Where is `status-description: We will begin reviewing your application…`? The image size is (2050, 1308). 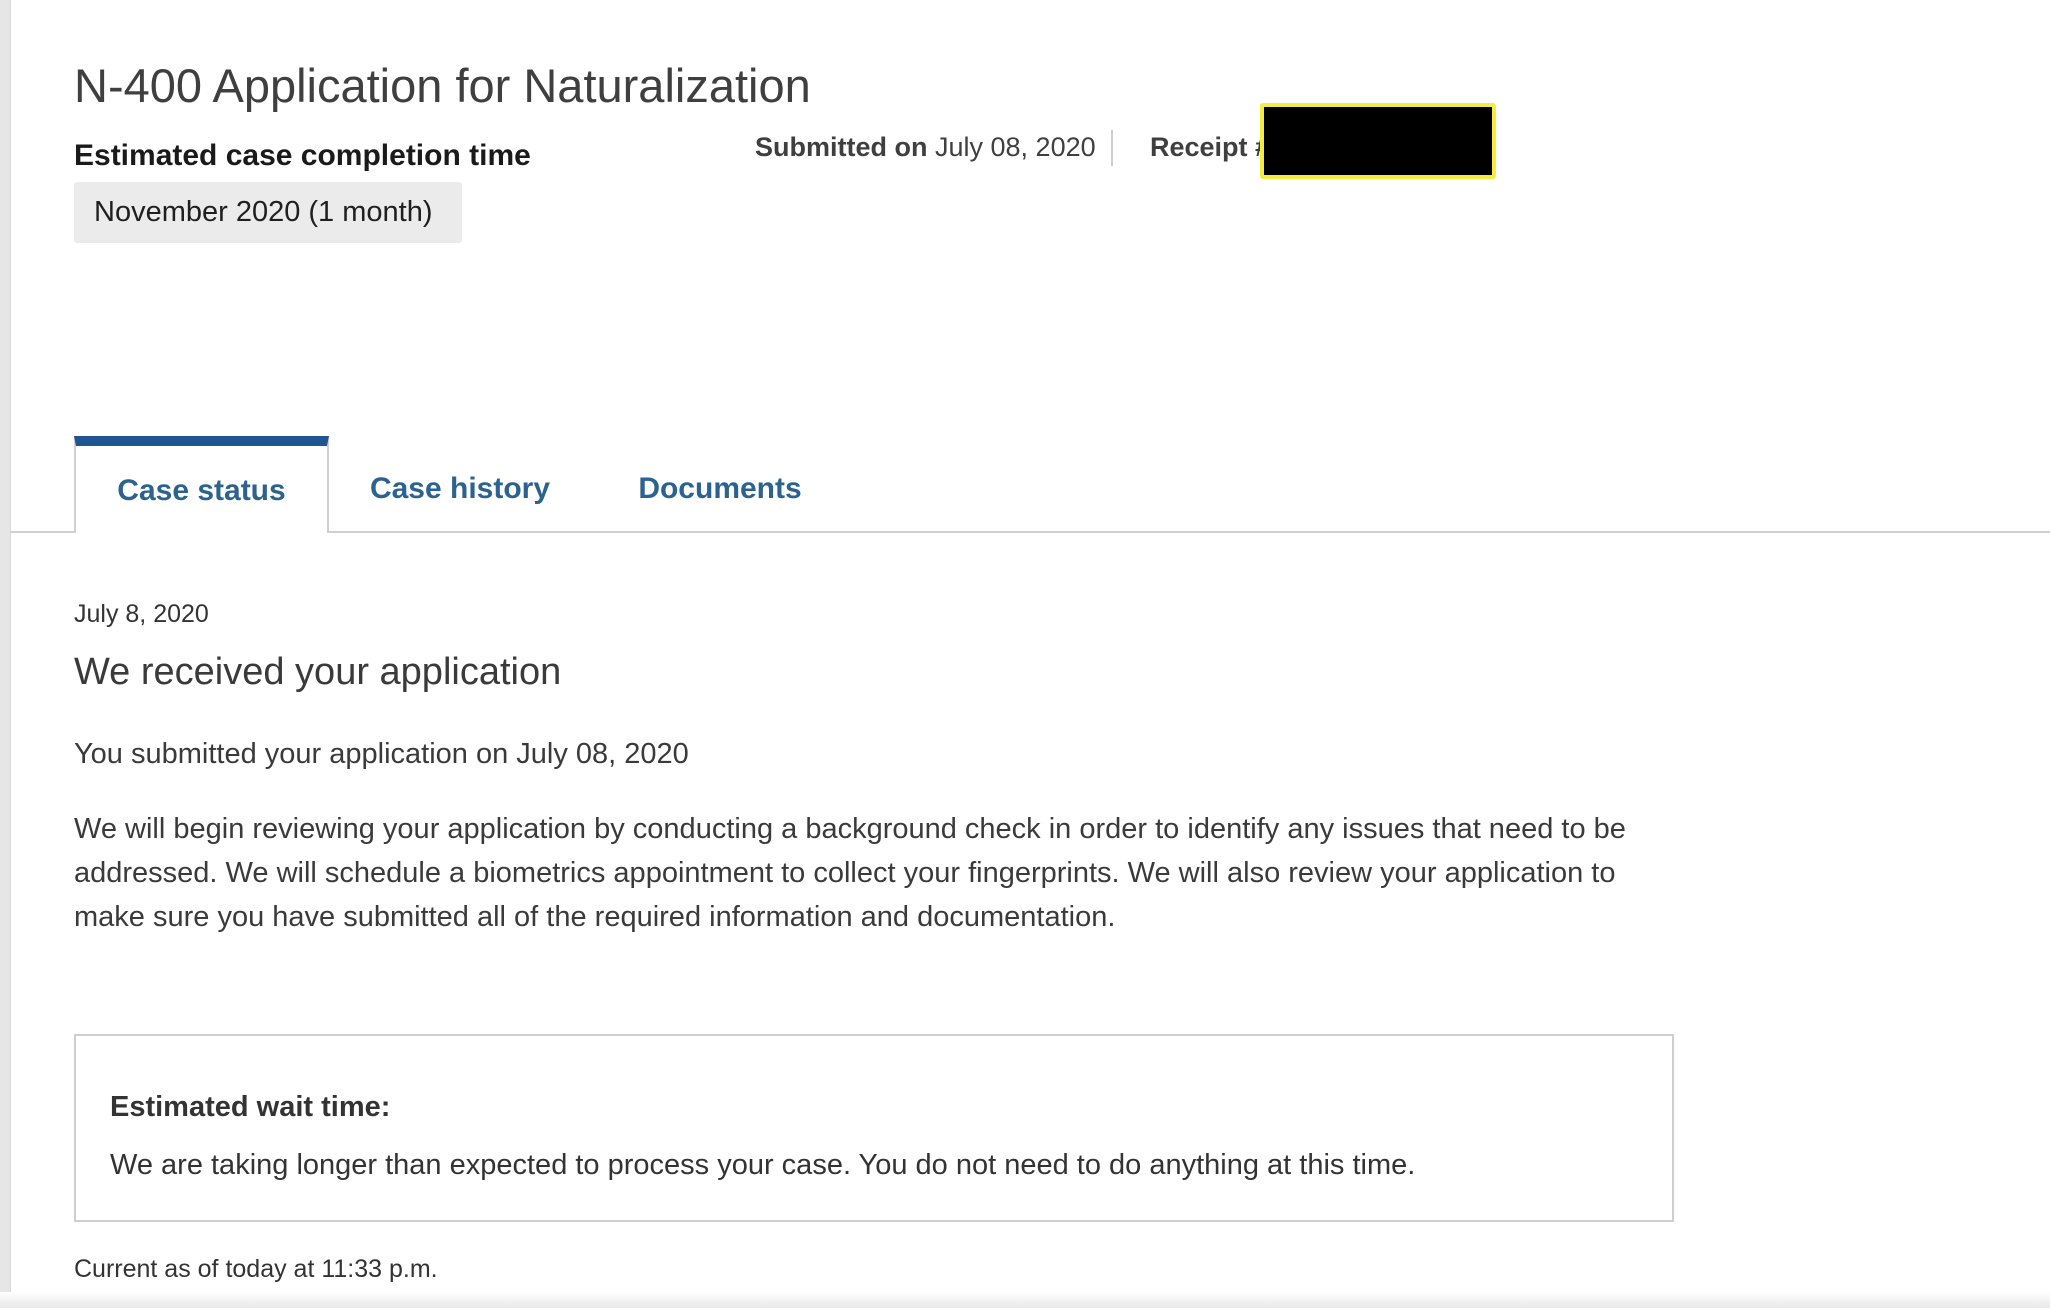 status-description: We will begin reviewing your application… is located at coordinates (850, 873).